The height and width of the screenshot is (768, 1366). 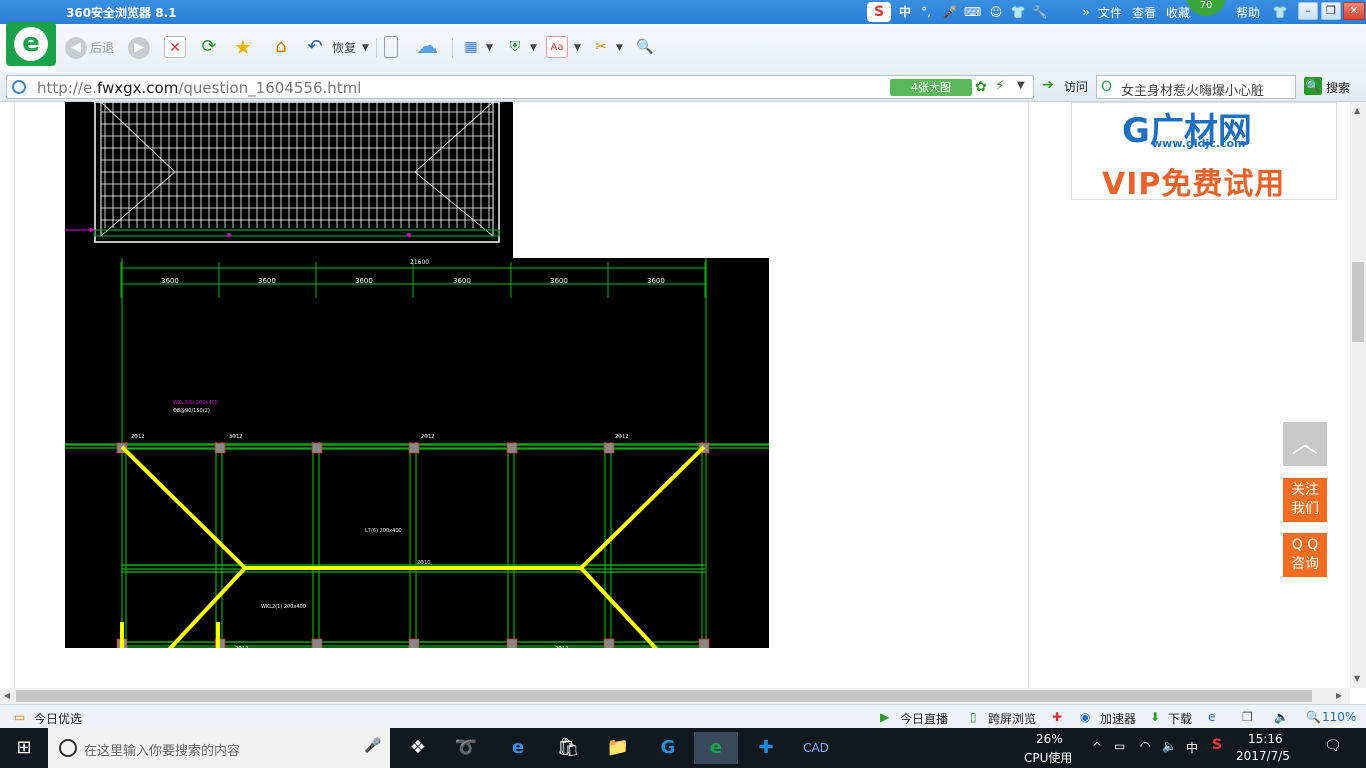 What do you see at coordinates (19, 717) in the screenshot?
I see `today-pick-icon: ▭` at bounding box center [19, 717].